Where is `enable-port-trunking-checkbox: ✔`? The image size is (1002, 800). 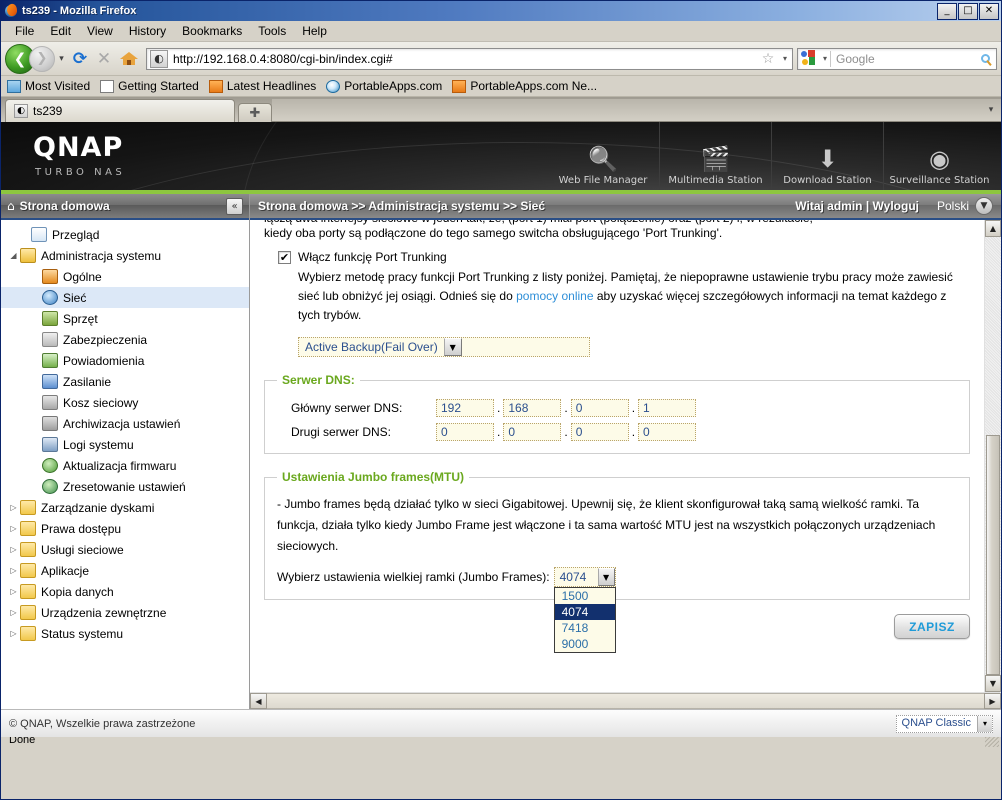 enable-port-trunking-checkbox: ✔ is located at coordinates (284, 257).